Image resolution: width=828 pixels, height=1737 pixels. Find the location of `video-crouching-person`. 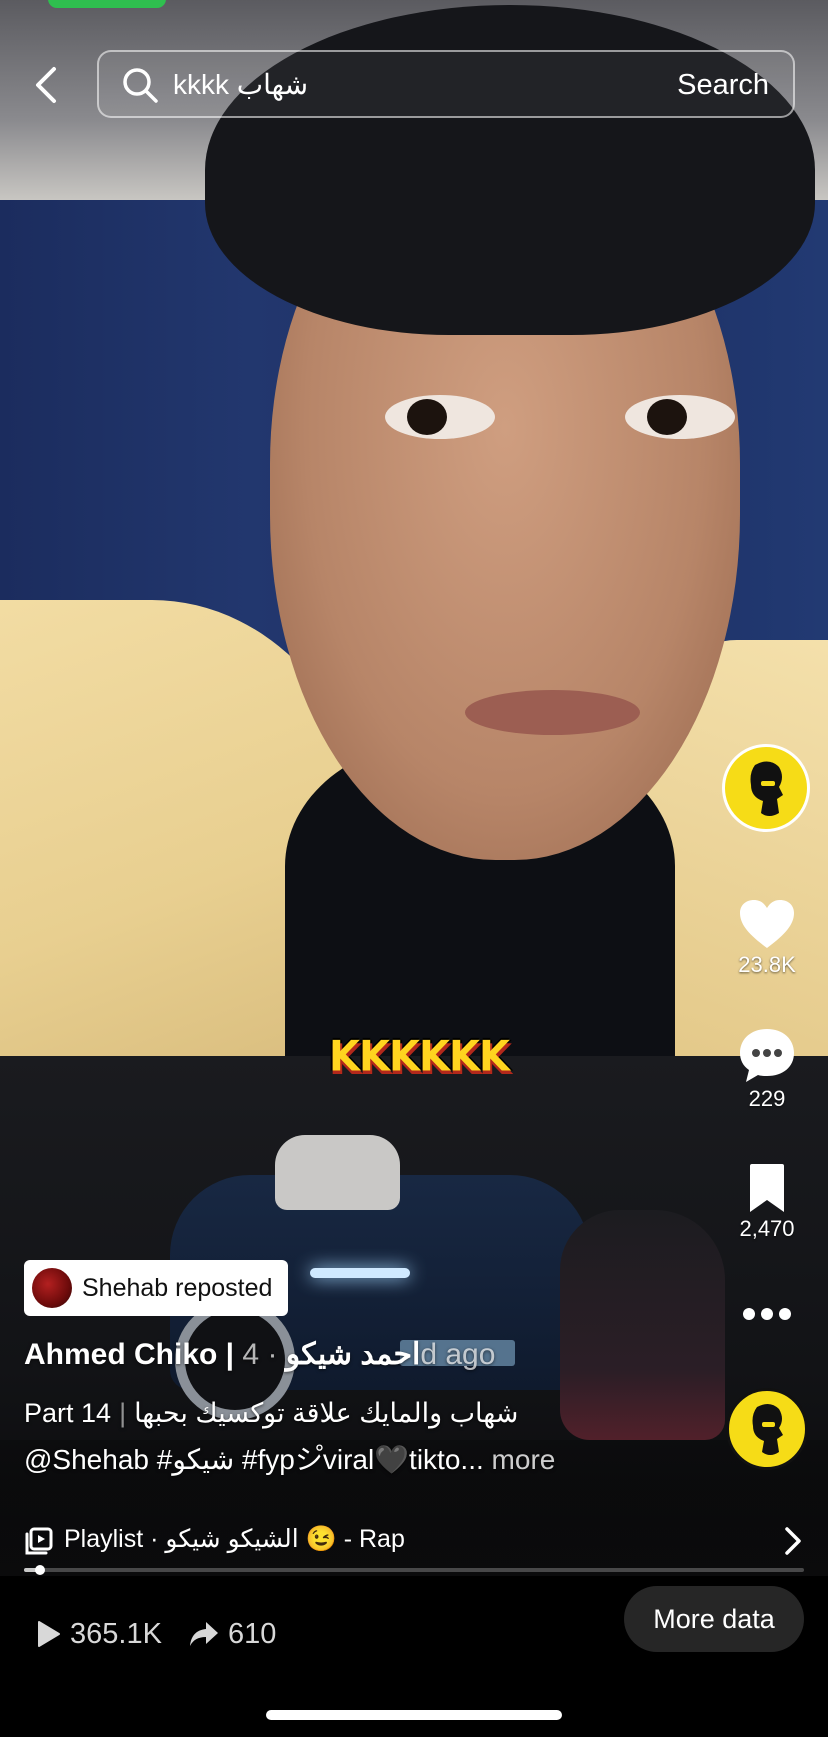

video-crouching-person is located at coordinates (642, 1325).